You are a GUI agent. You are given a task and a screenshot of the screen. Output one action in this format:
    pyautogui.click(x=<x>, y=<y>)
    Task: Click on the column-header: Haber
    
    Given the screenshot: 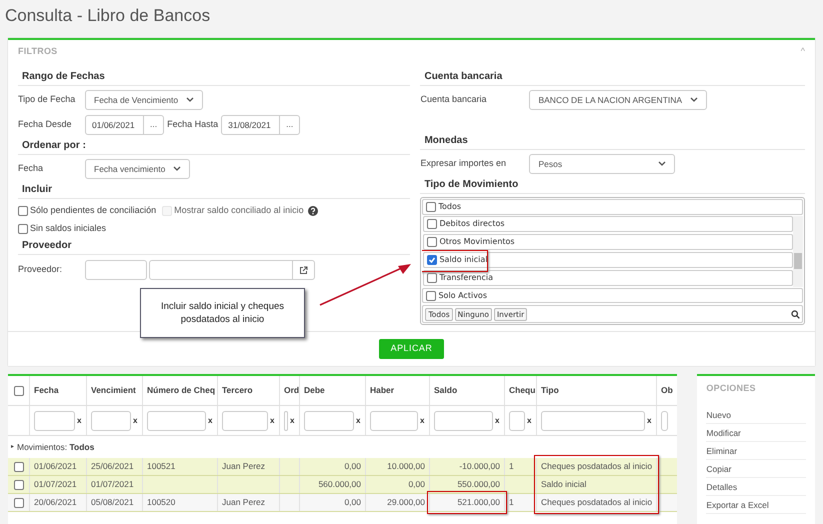 What is the action you would take?
    pyautogui.click(x=398, y=390)
    